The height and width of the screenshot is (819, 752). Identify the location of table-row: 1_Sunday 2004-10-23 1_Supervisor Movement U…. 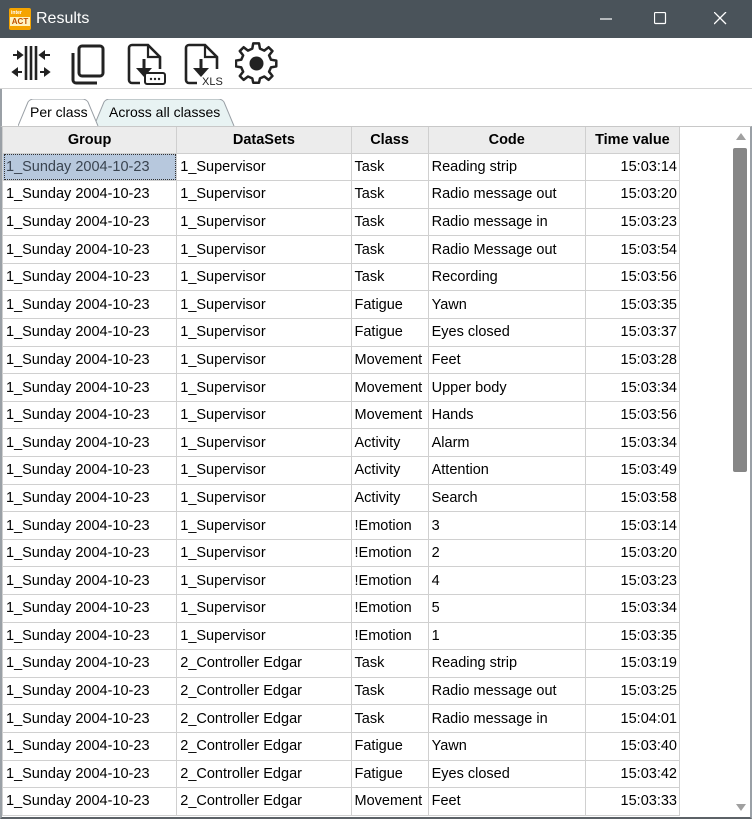
(341, 387).